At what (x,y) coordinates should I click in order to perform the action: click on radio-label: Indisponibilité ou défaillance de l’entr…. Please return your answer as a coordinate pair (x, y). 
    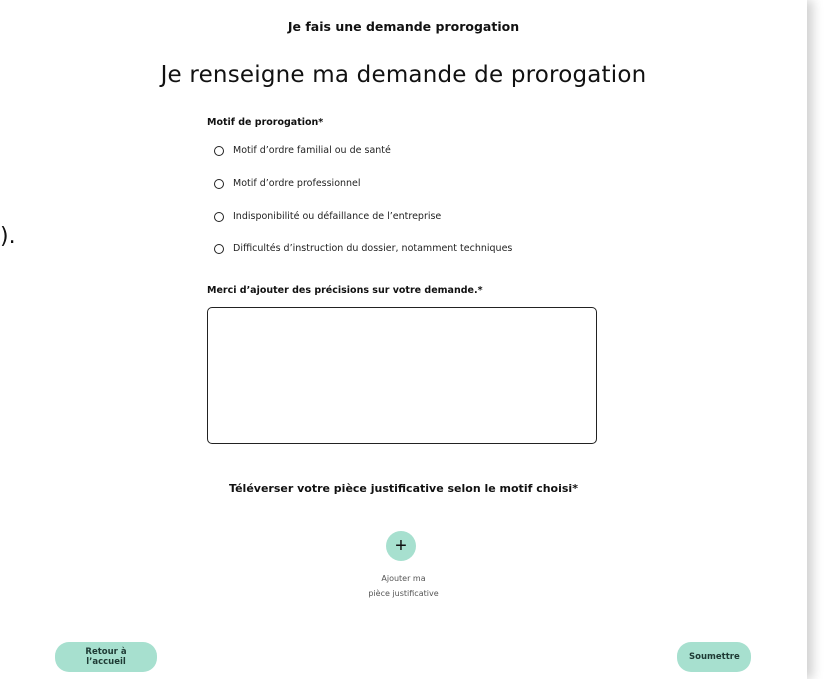
    Looking at the image, I should click on (337, 216).